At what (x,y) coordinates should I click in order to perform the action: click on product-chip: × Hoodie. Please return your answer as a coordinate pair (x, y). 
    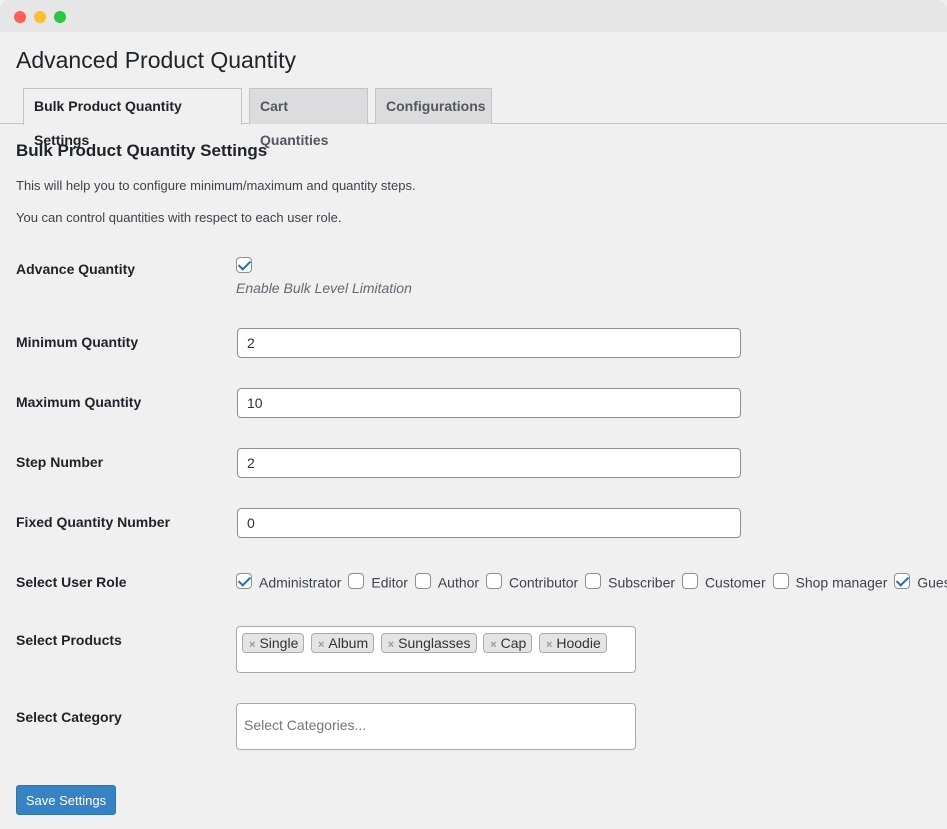
    Looking at the image, I should click on (572, 643).